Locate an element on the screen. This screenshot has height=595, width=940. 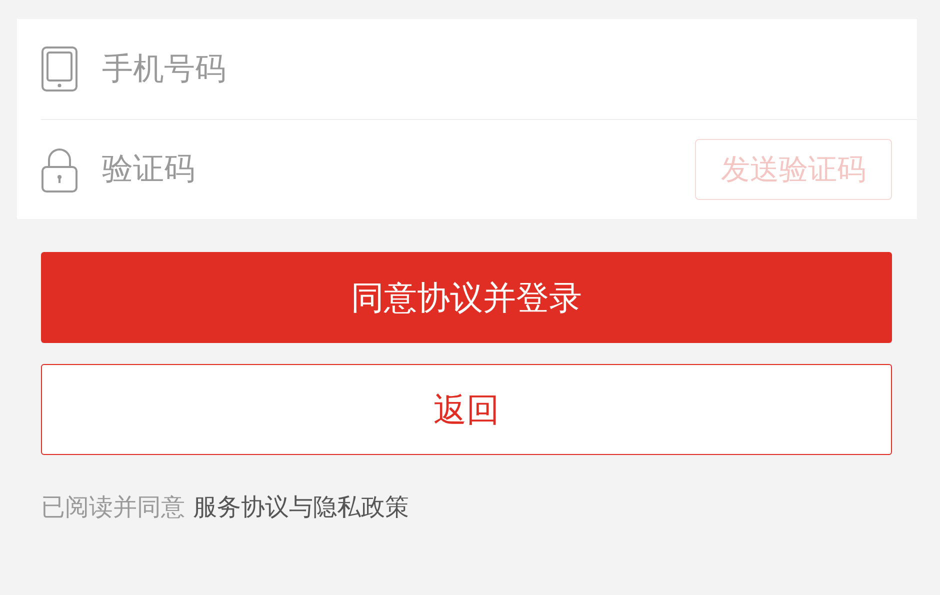
back-button: 返回 is located at coordinates (466, 409).